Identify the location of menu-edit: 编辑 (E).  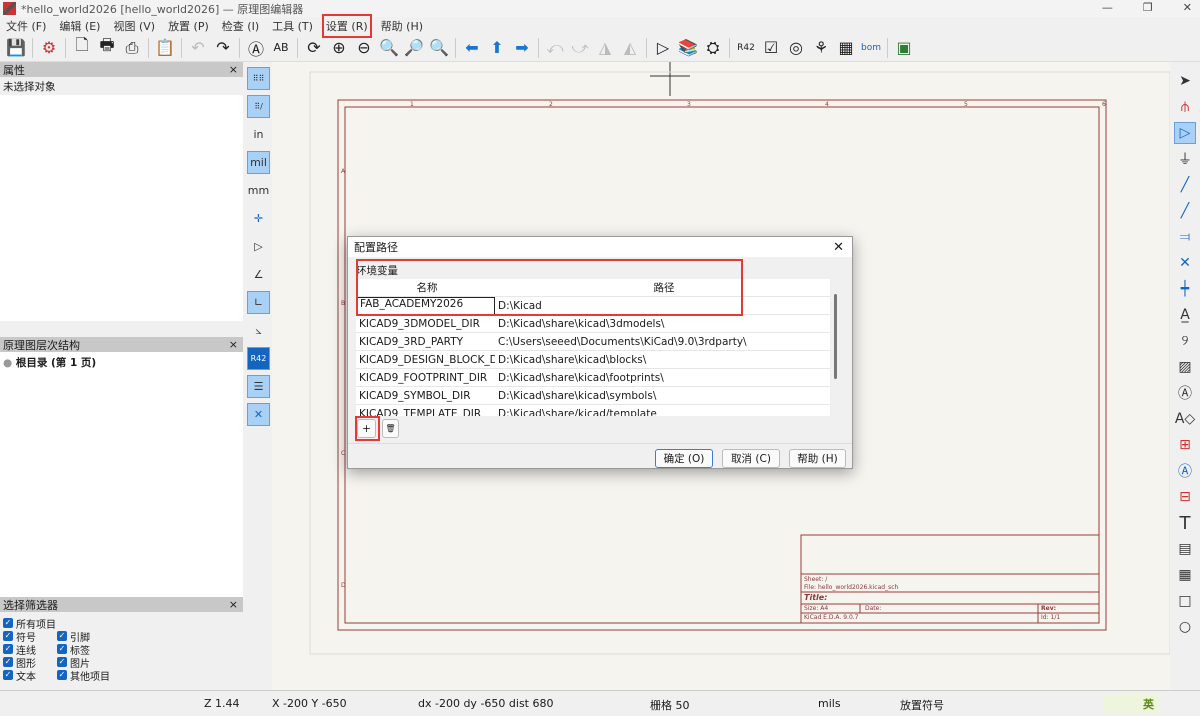
(79, 26).